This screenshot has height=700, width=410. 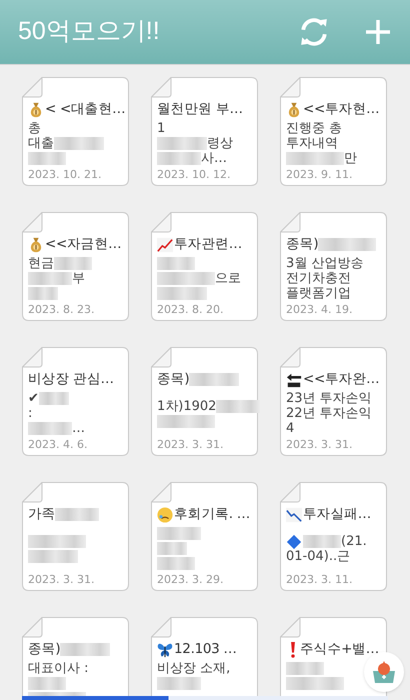 I want to click on note-text: ✔, so click(x=33, y=398).